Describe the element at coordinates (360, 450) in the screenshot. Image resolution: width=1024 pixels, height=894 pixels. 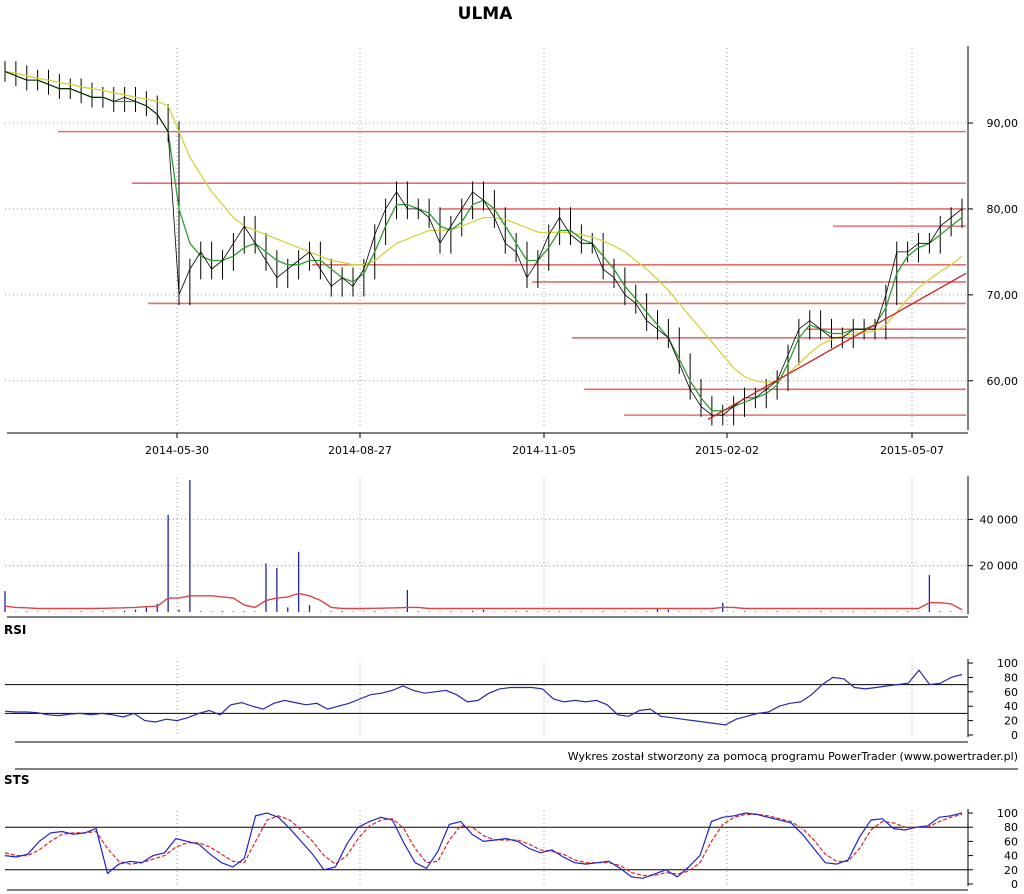
I see `price-xtick-label: 2014-08-27` at that location.